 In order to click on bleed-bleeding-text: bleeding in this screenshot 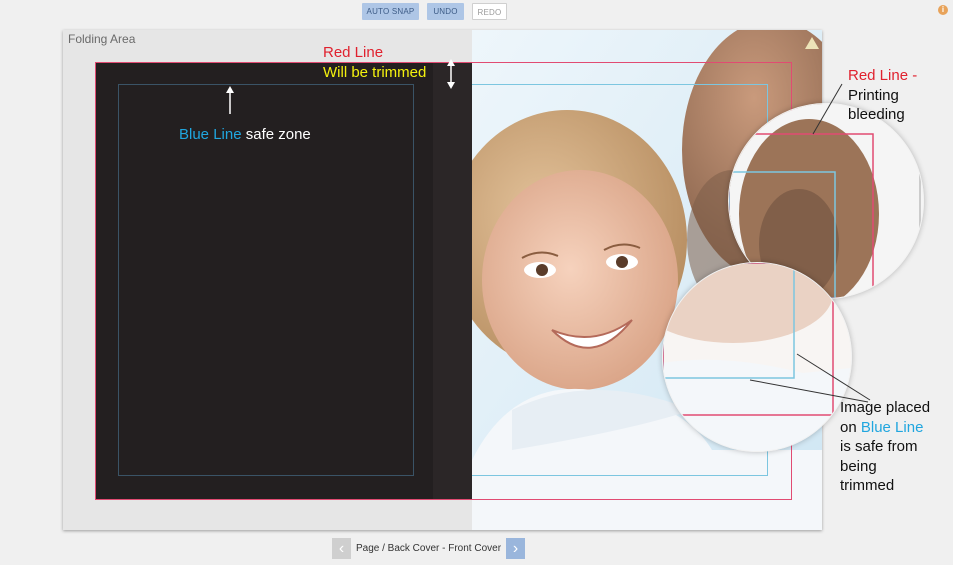, I will do `click(876, 114)`.